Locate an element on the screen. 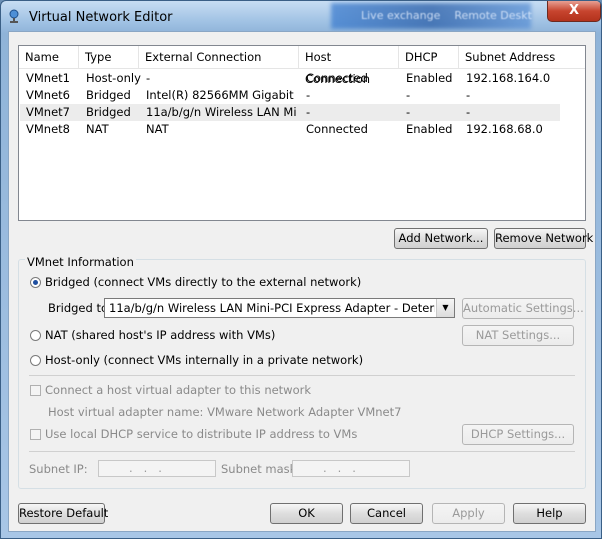 Image resolution: width=602 pixels, height=539 pixels. subnet-mask-placeholder: . . . is located at coordinates (339, 468).